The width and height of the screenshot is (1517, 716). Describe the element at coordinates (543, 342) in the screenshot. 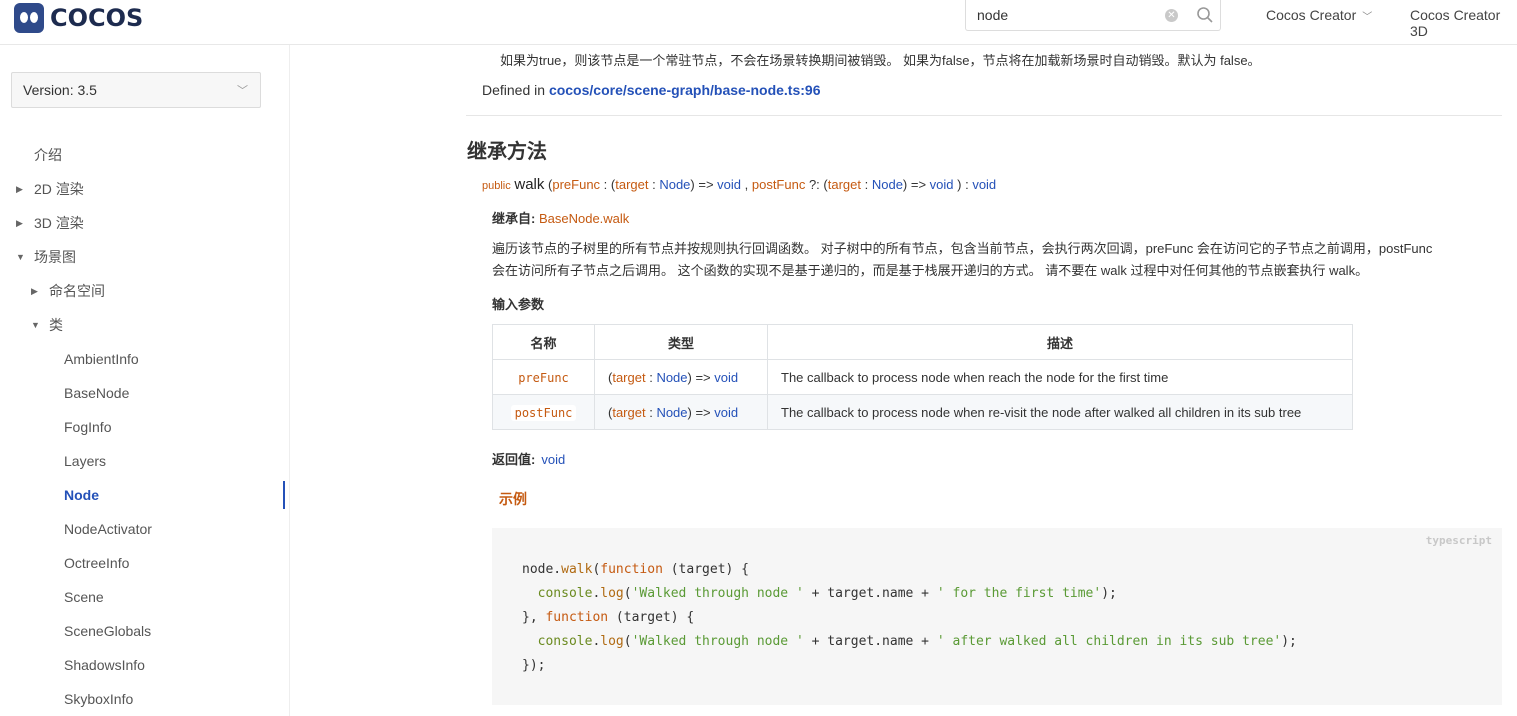

I see `column-header: 名称` at that location.